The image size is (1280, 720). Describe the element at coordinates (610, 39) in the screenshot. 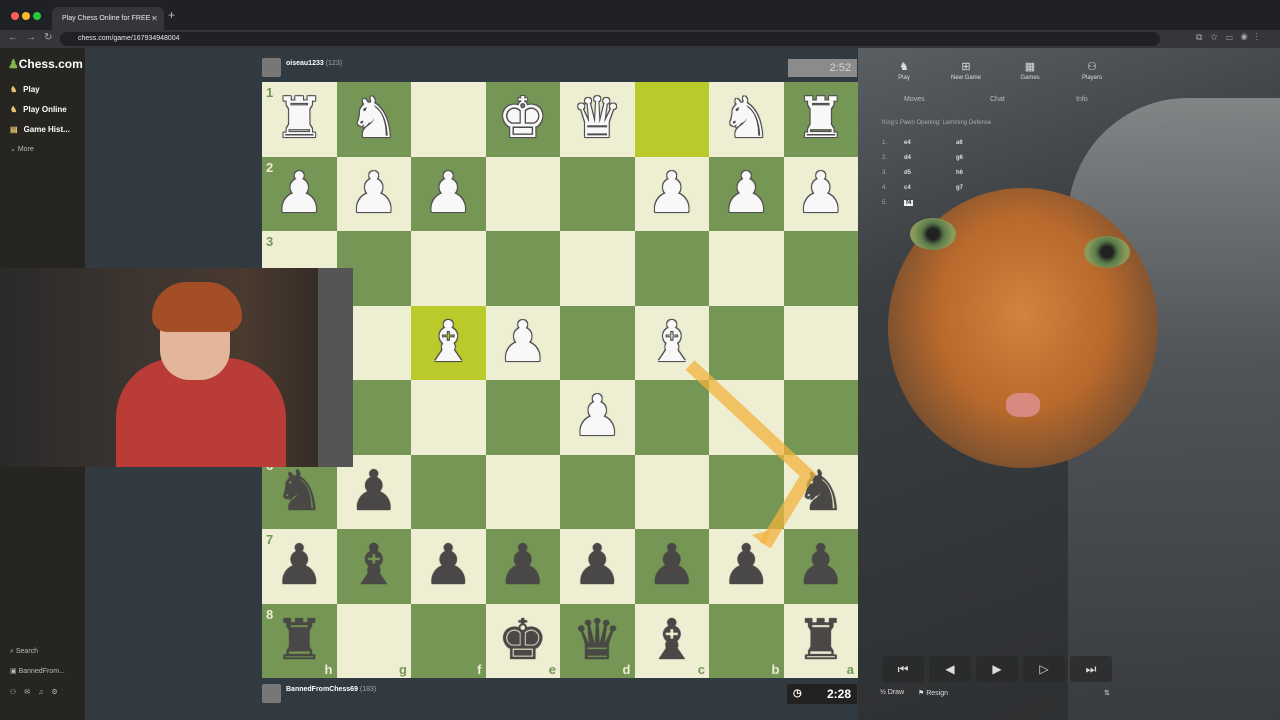

I see `url-input: chess.com/game/167934948004` at that location.